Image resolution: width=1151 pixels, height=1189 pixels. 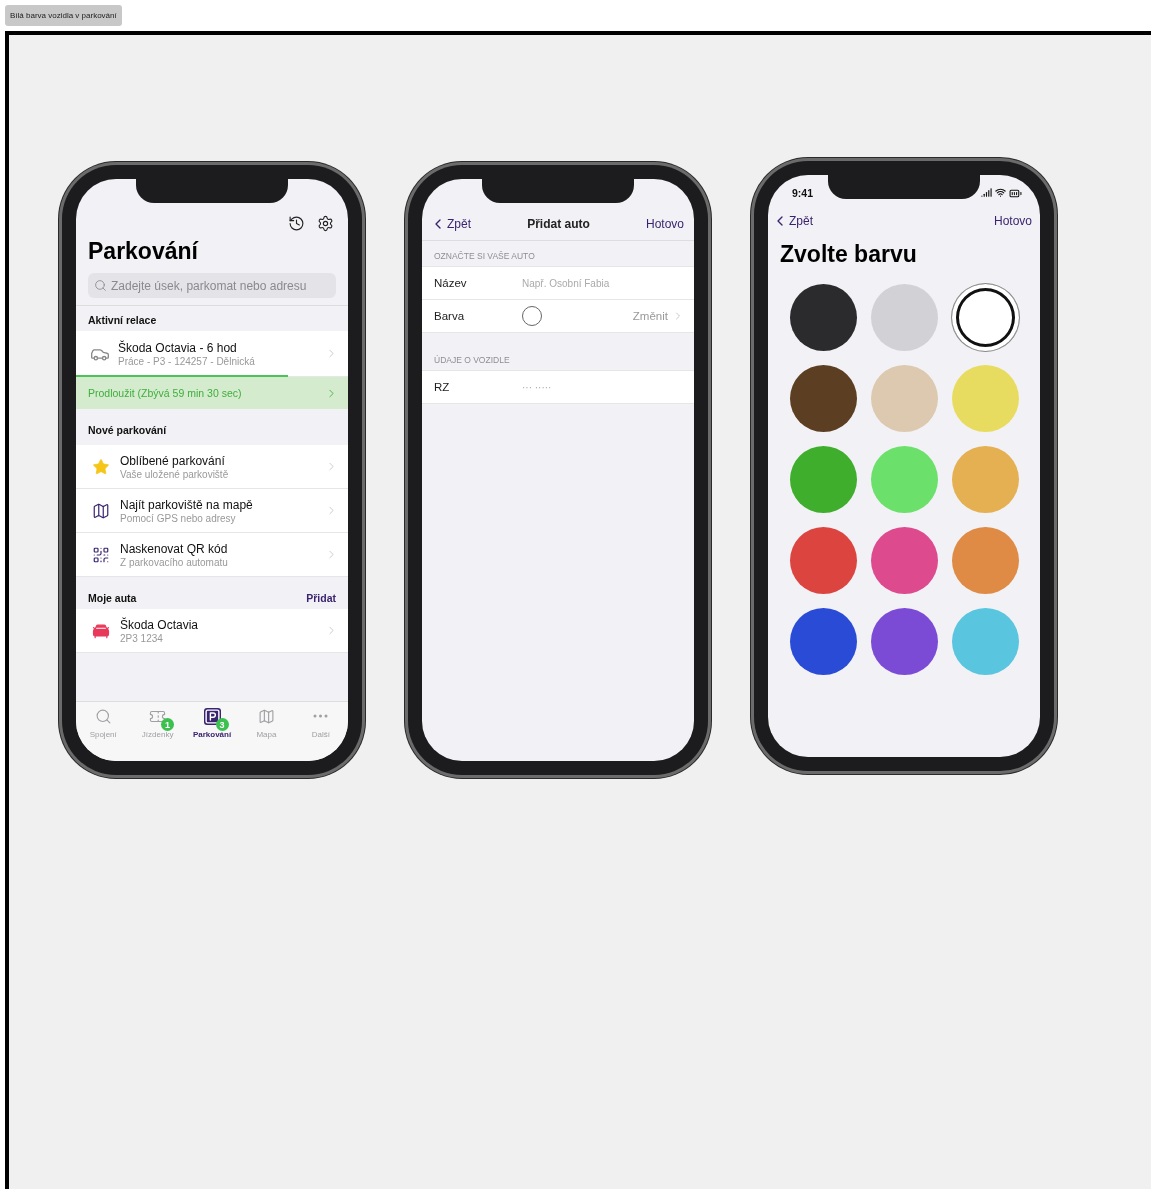 I want to click on ticket-icon, so click(x=158, y=716).